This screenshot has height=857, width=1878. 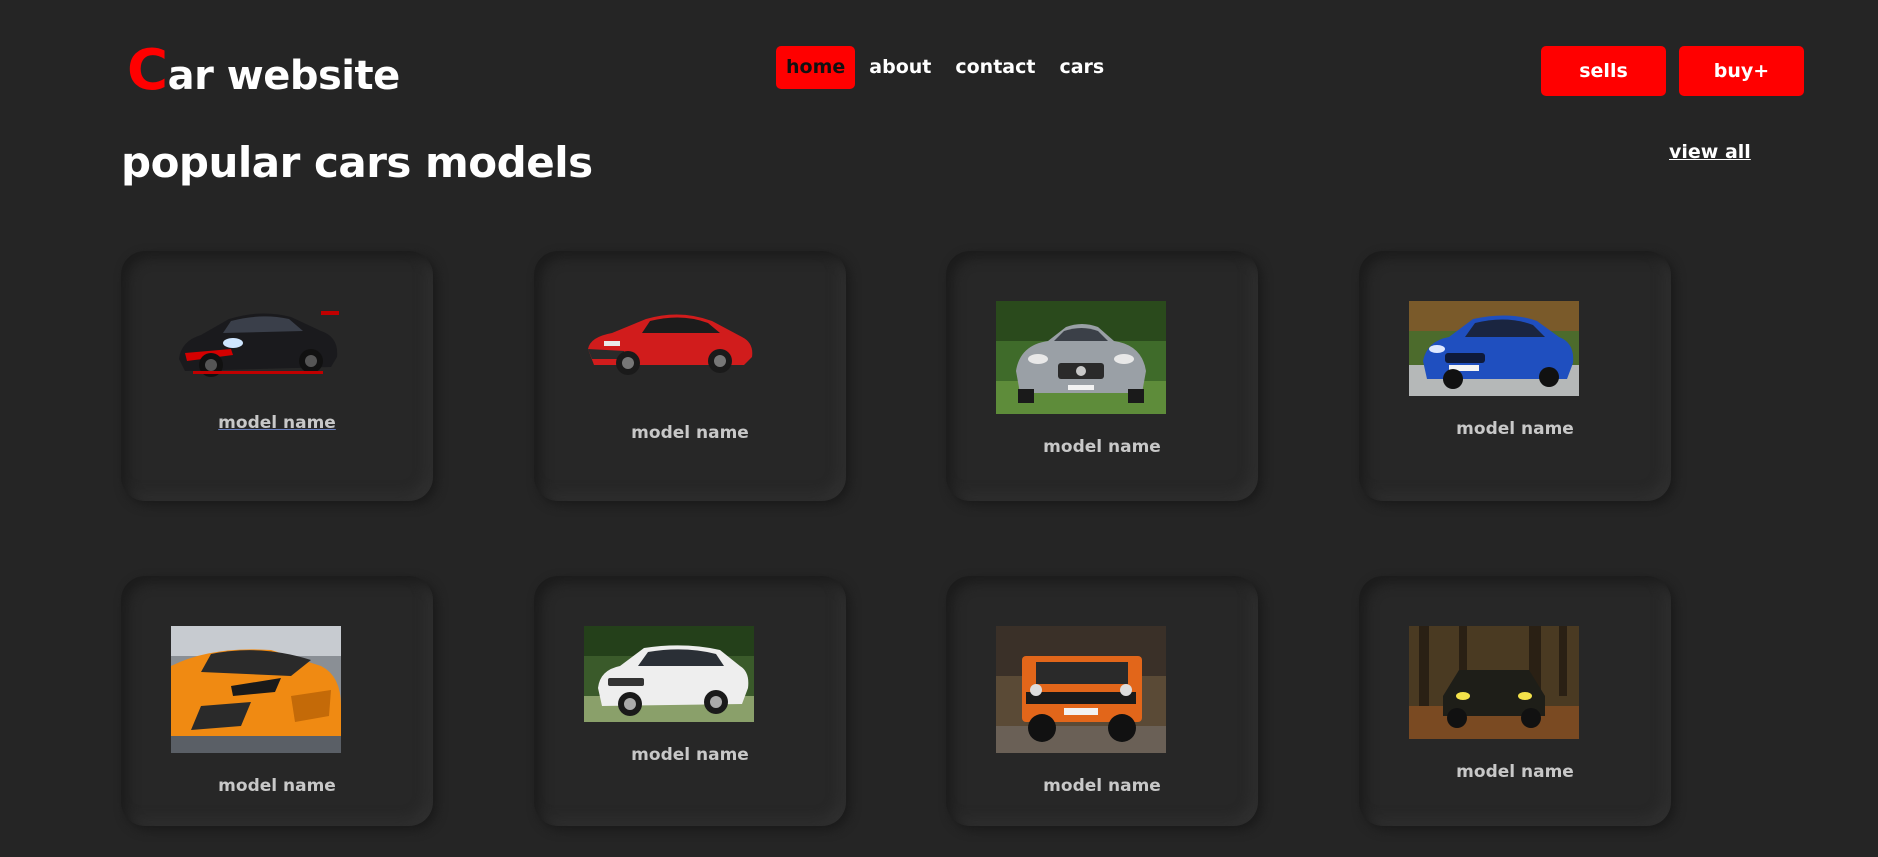 What do you see at coordinates (277, 423) in the screenshot?
I see `model-name-link: model name` at bounding box center [277, 423].